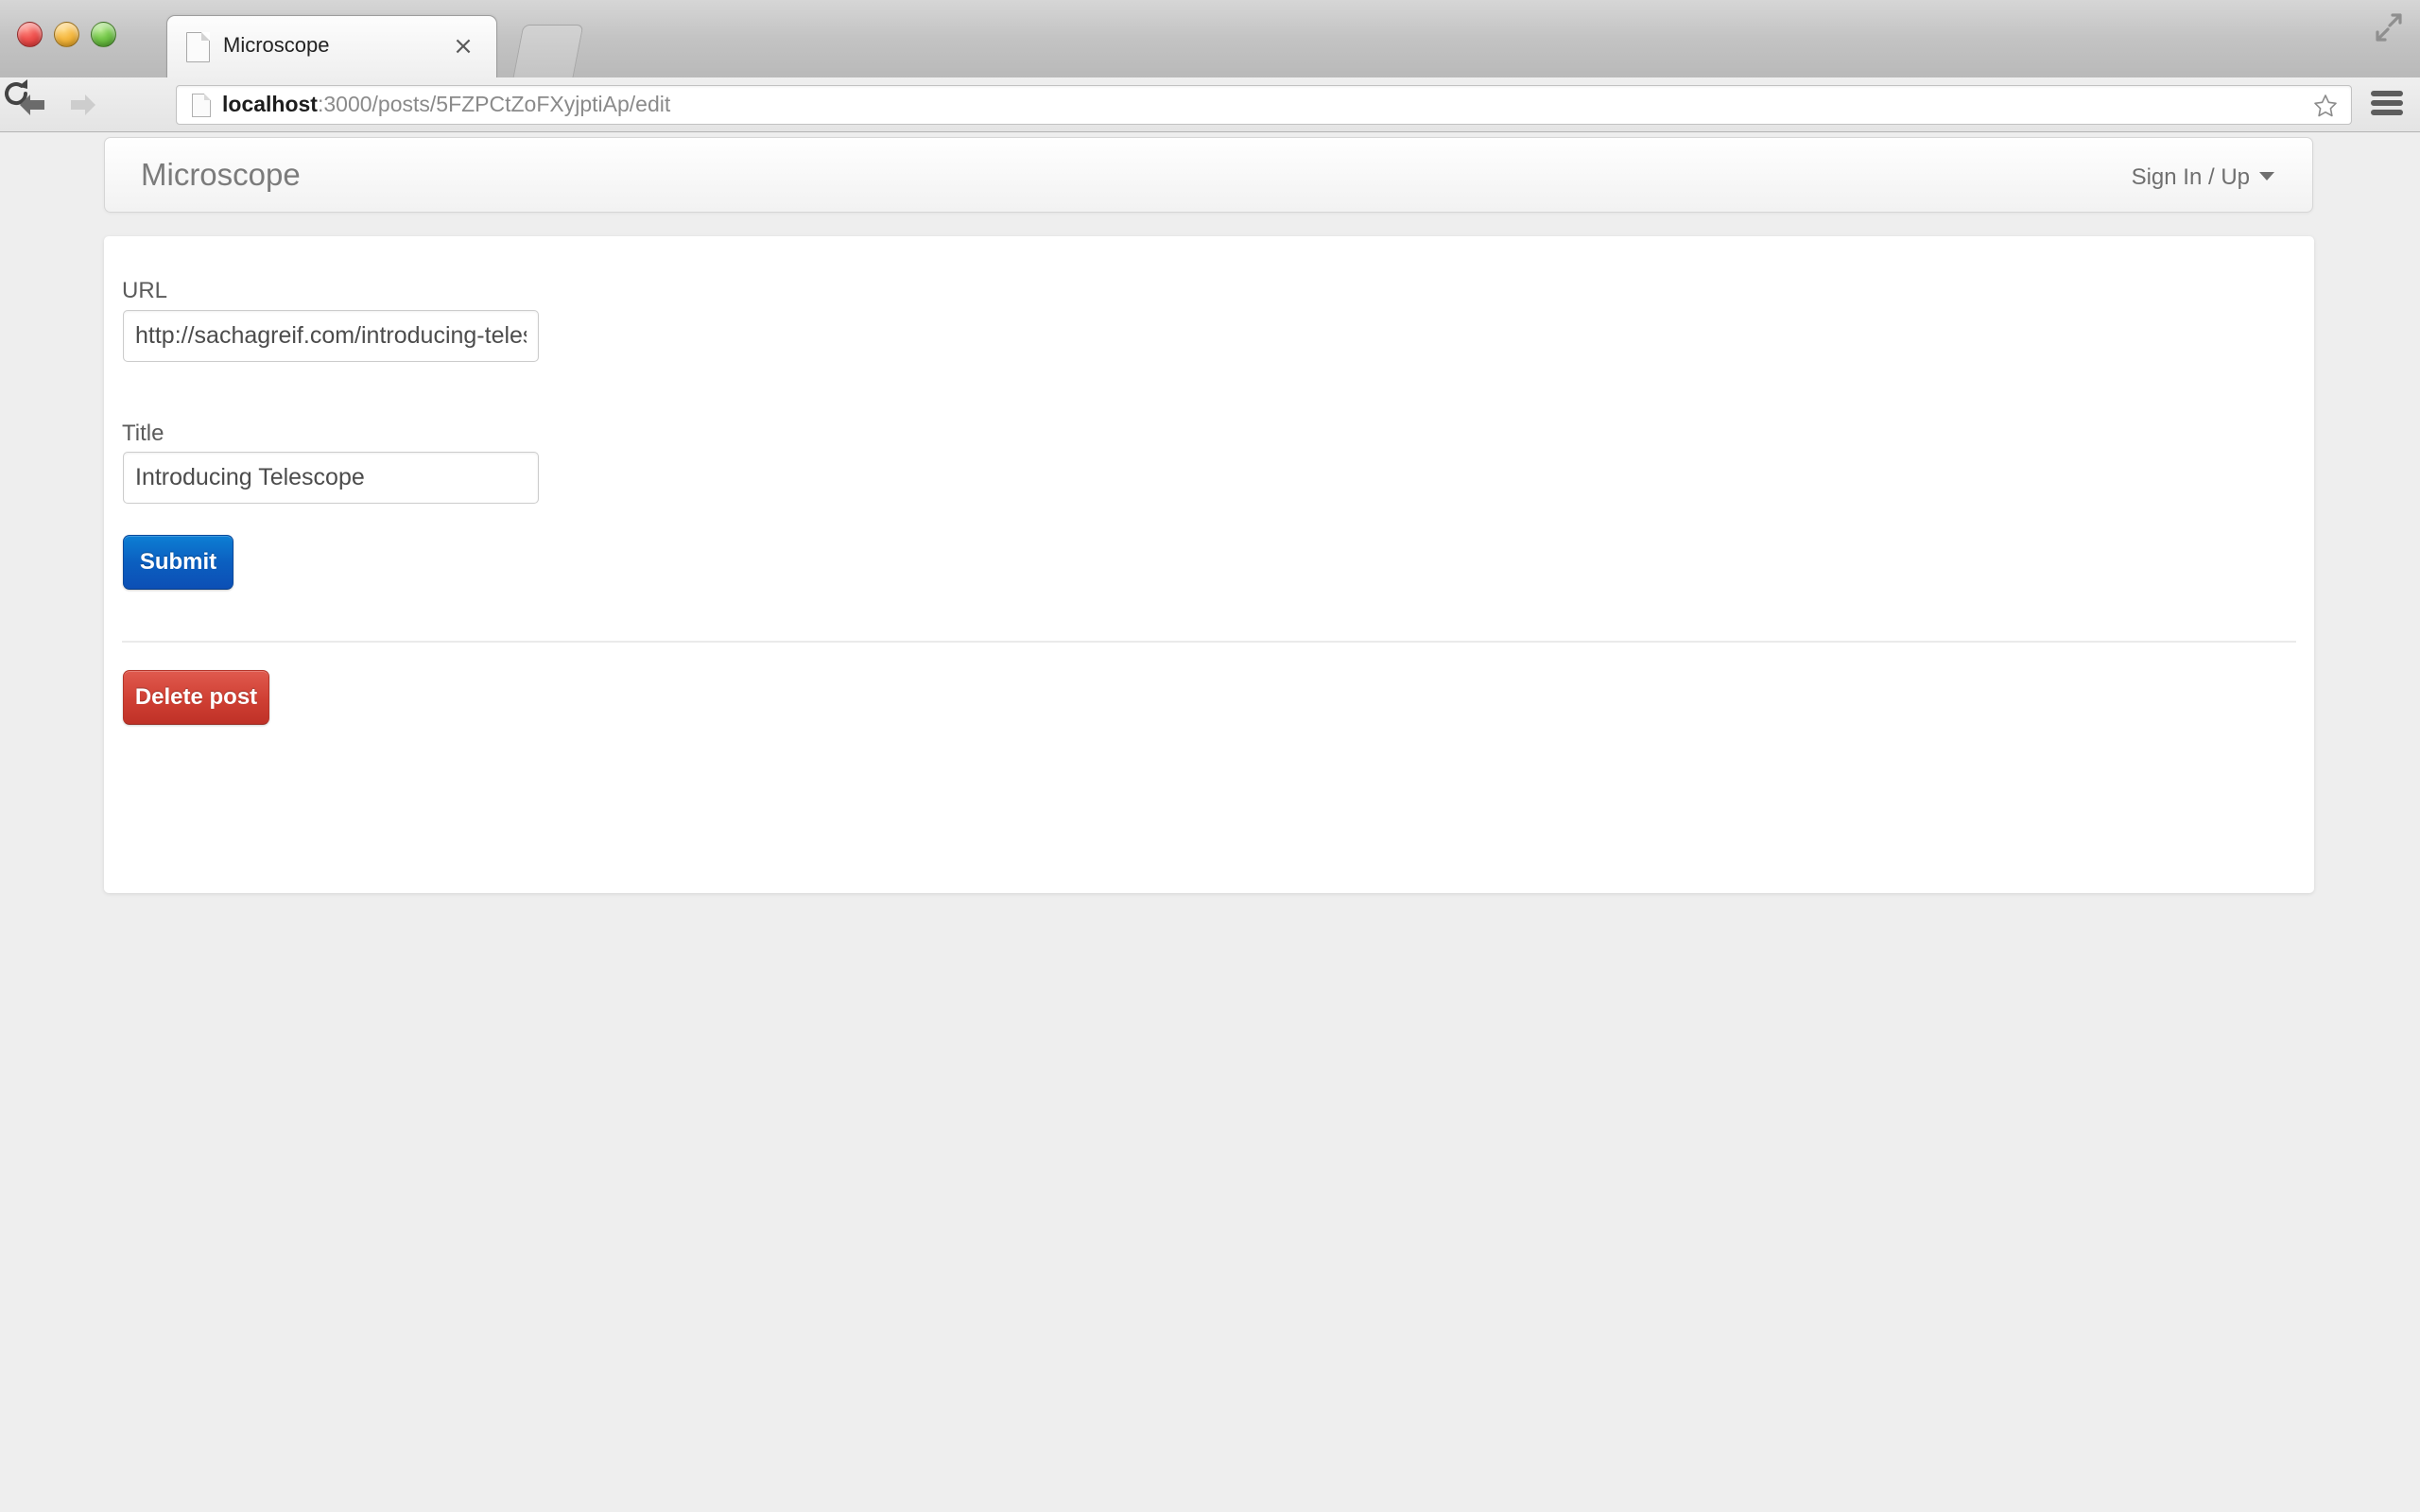 This screenshot has width=2420, height=1512. Describe the element at coordinates (494, 104) in the screenshot. I see `address-bar-path: :3000/posts/5FZPCtZoFXyjptiAp/edit` at that location.